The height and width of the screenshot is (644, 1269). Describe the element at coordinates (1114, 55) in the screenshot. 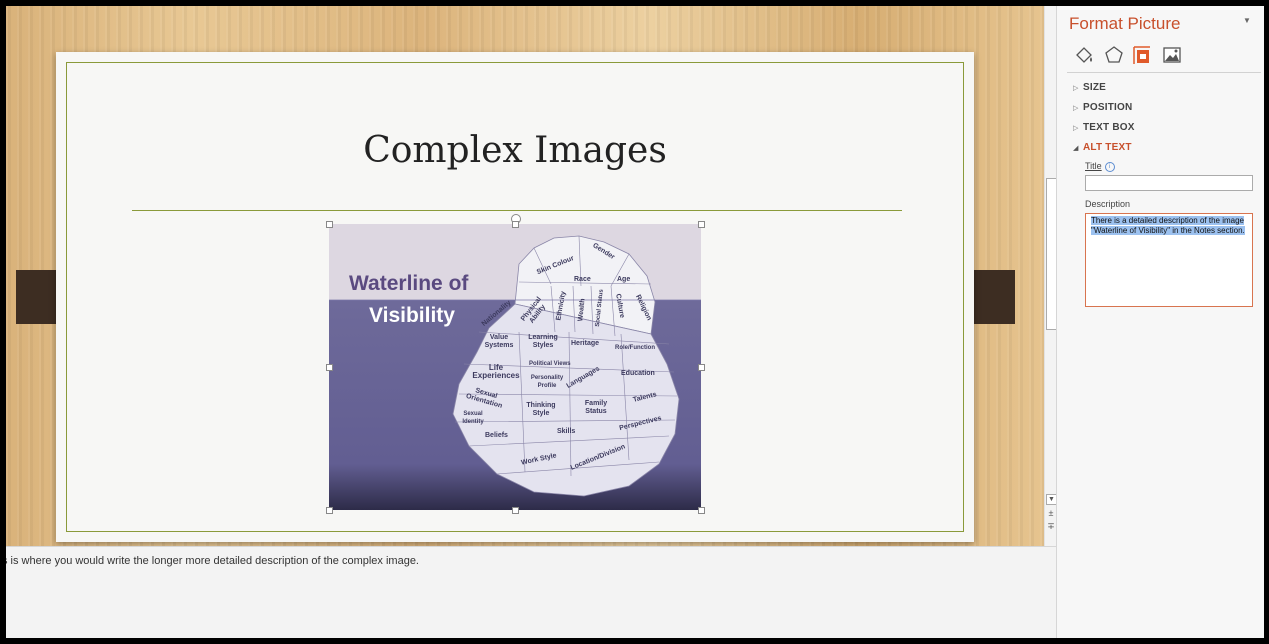

I see `effects-pentagon-icon` at that location.